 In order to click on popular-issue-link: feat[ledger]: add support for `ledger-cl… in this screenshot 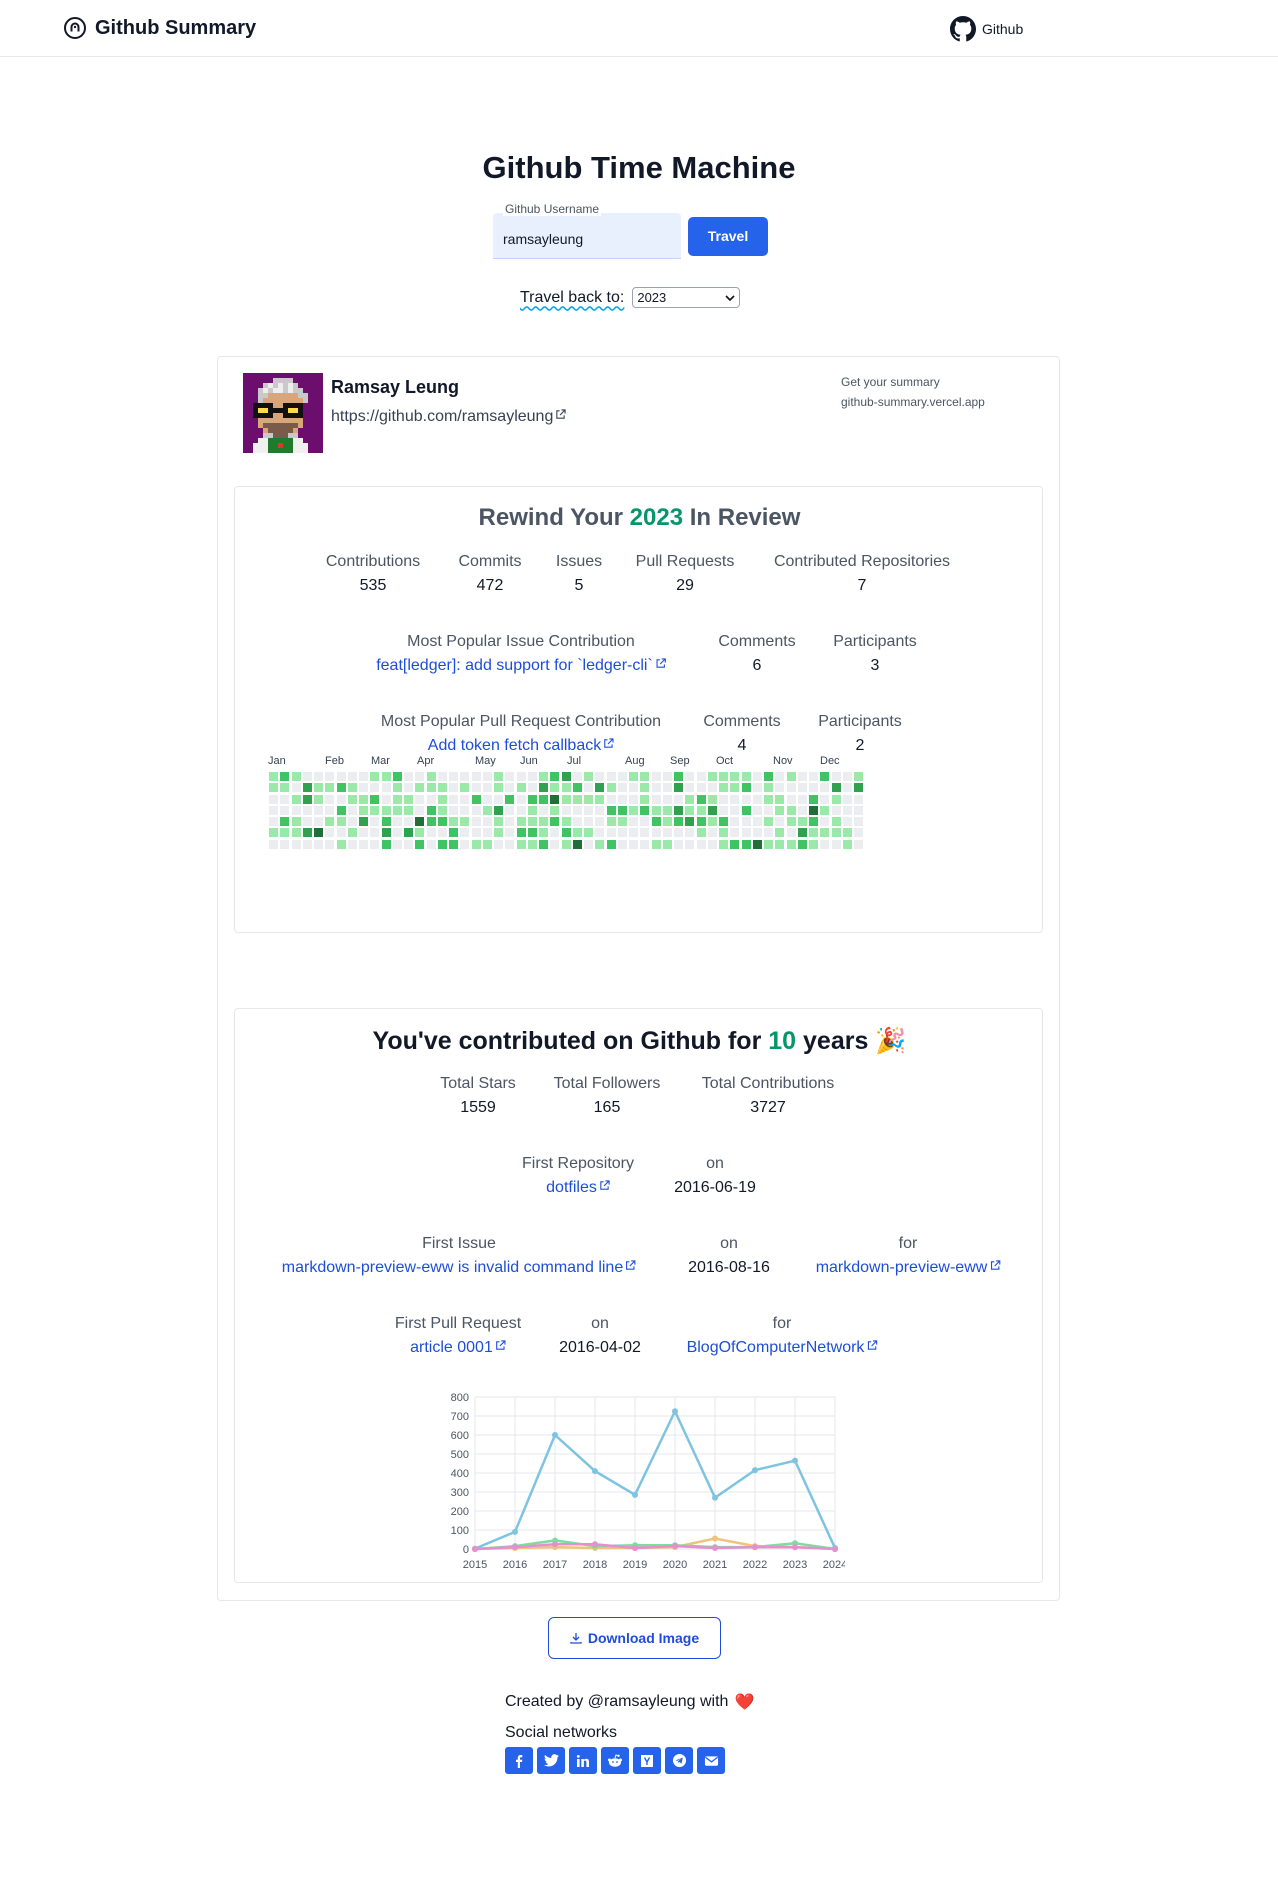, I will do `click(521, 666)`.